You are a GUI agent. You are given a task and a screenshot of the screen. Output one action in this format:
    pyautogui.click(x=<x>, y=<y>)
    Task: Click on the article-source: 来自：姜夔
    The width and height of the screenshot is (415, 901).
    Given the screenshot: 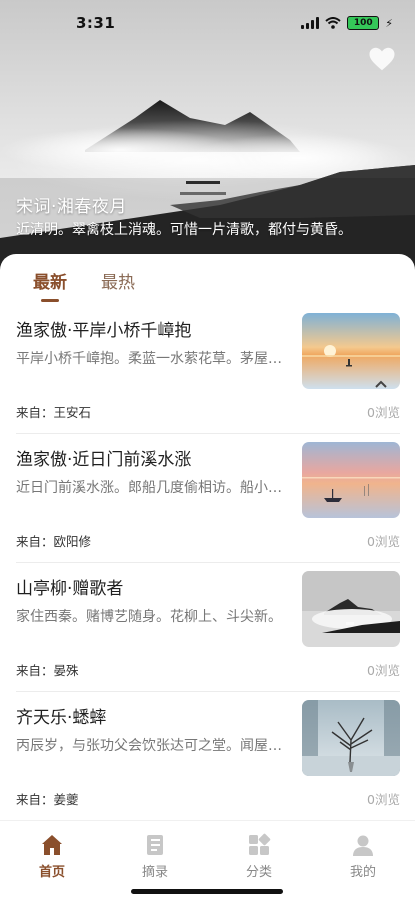 What is the action you would take?
    pyautogui.click(x=47, y=799)
    